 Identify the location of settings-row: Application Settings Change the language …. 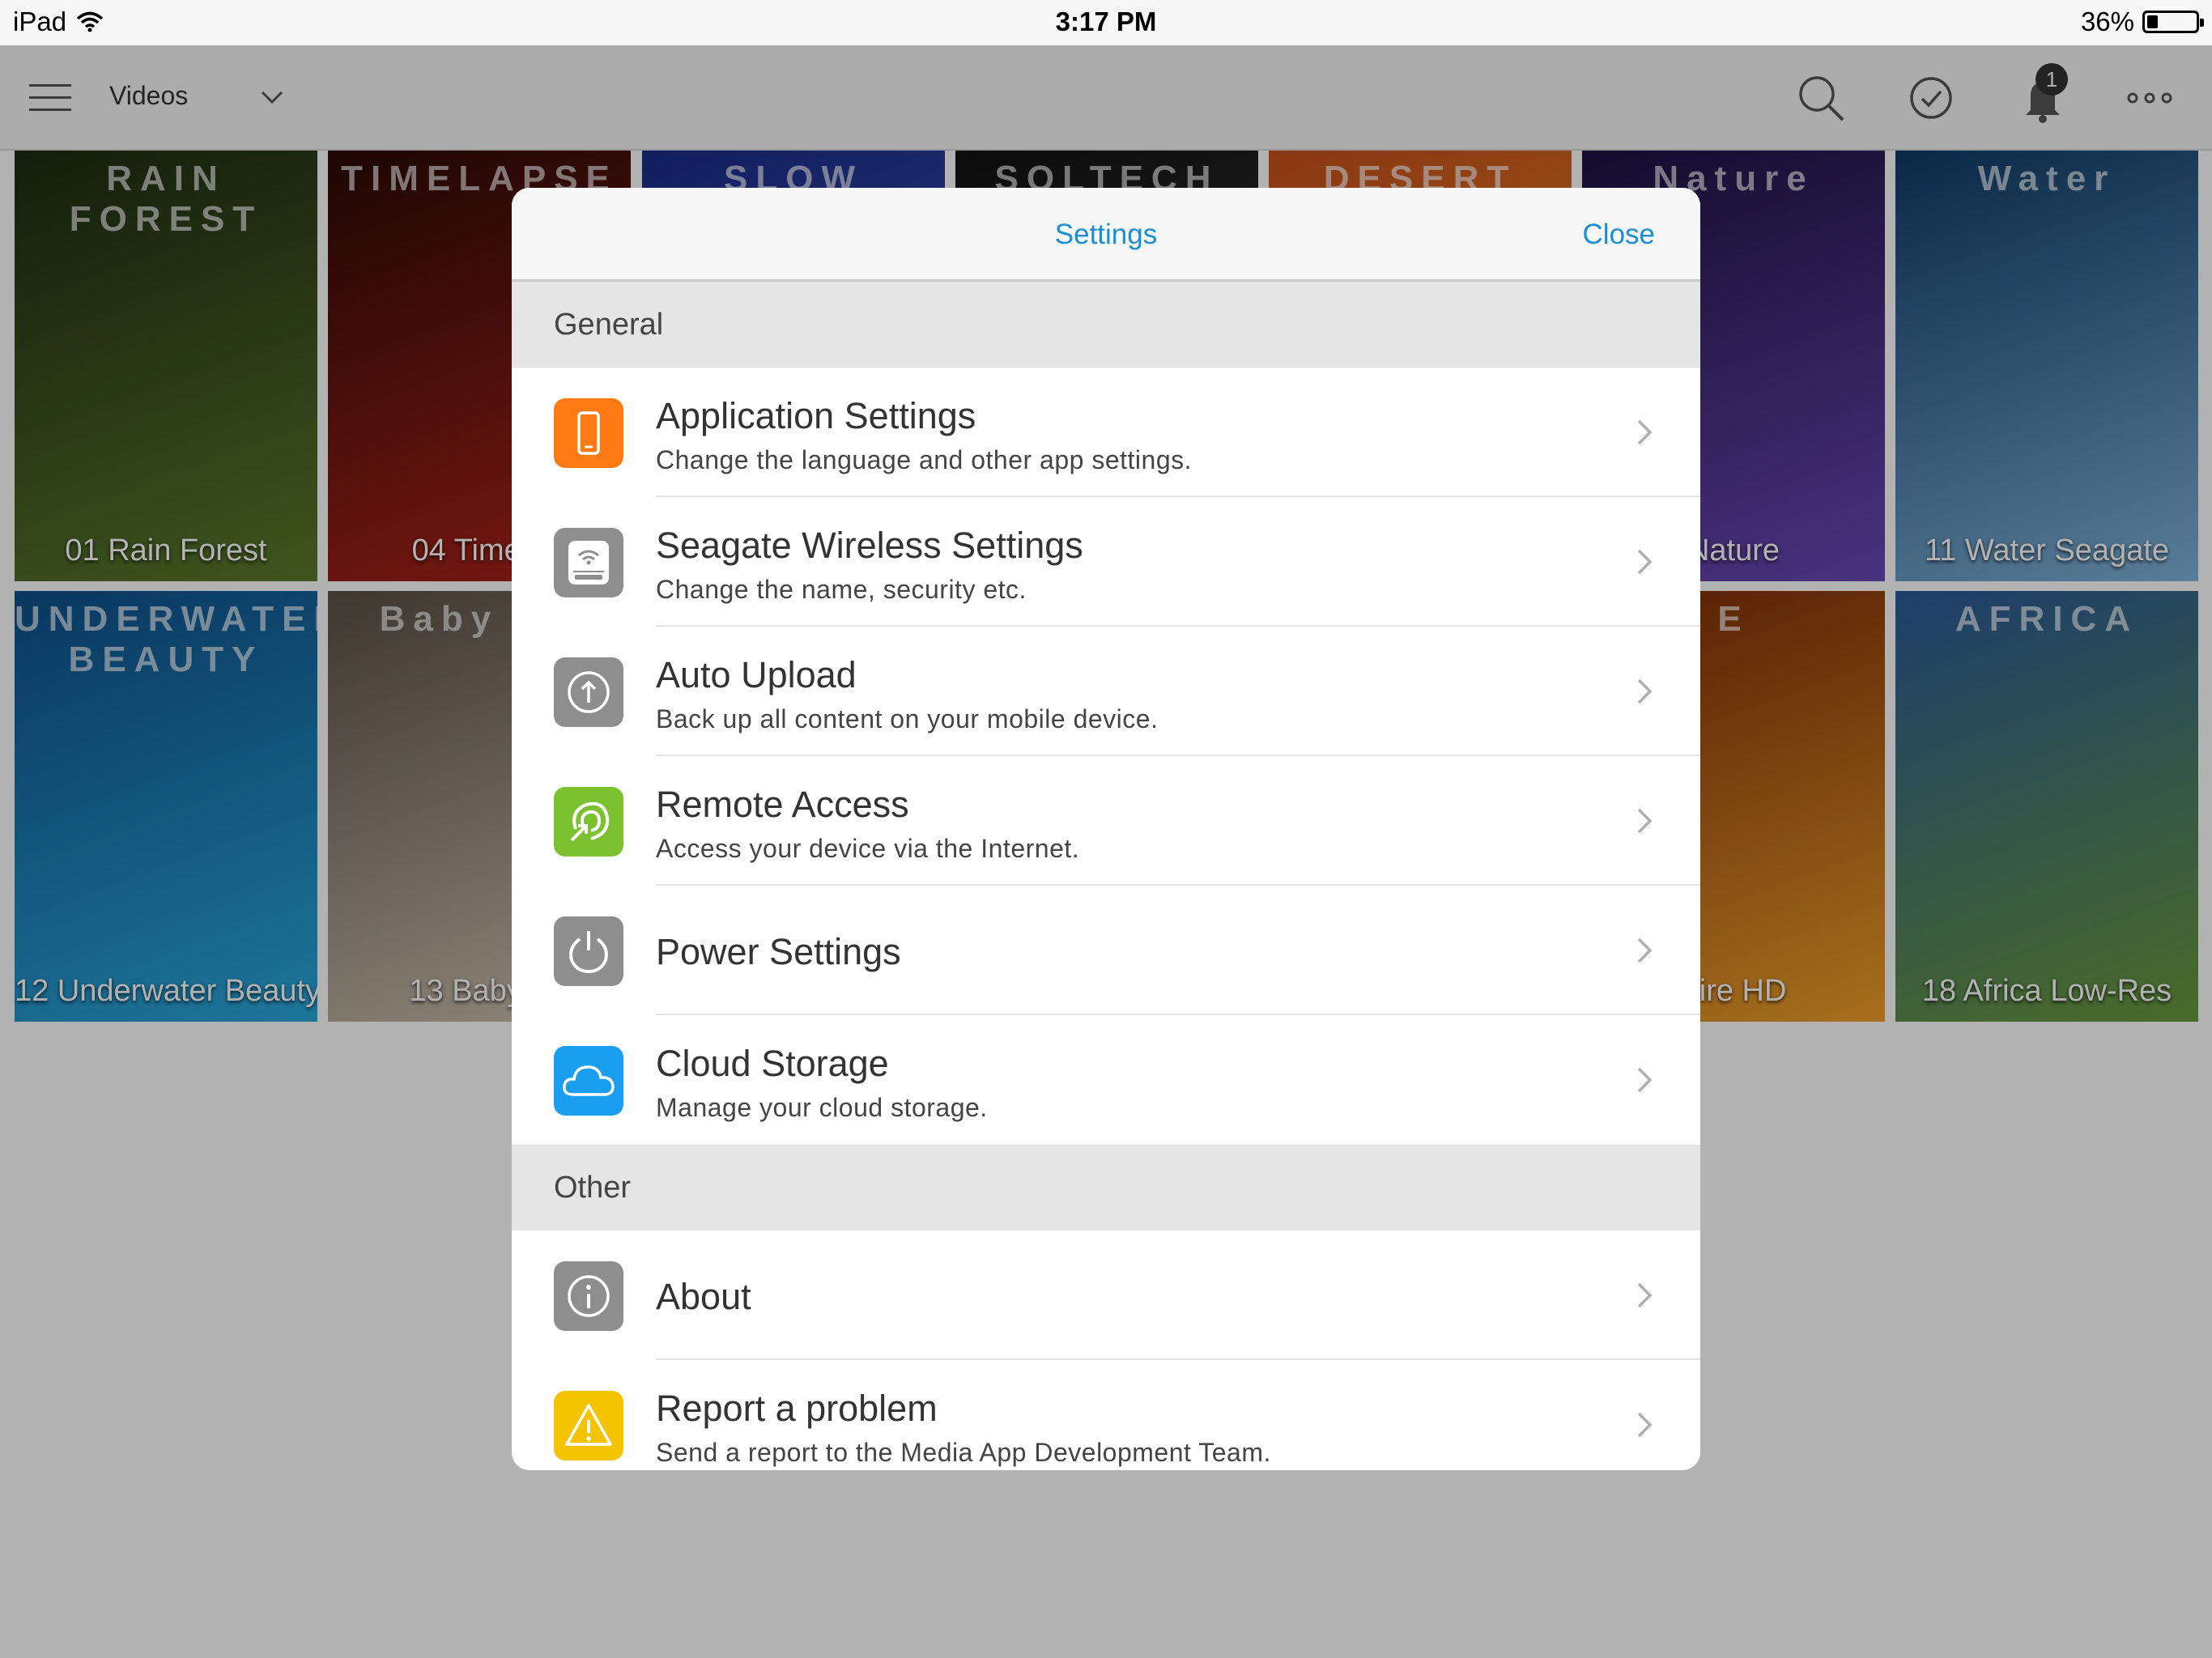
(1106, 432).